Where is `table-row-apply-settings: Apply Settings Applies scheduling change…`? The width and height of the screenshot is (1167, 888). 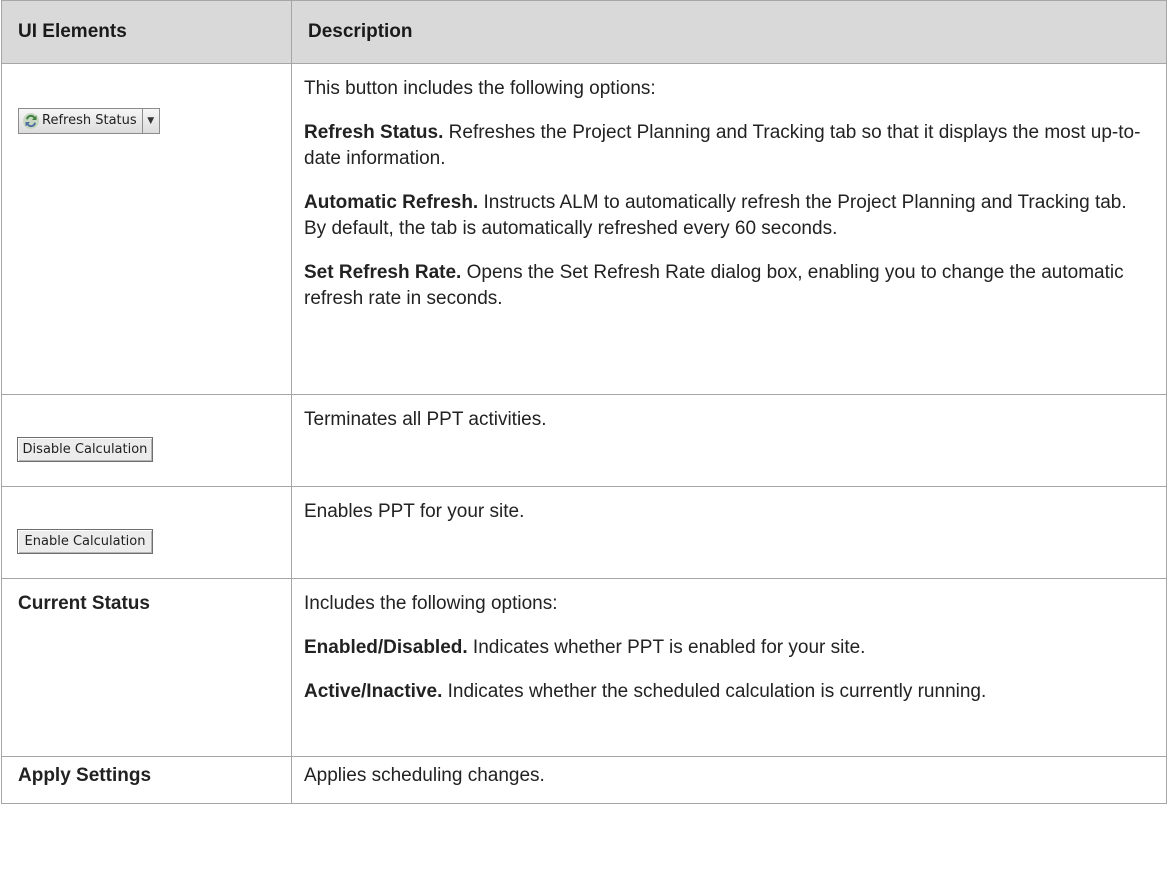
table-row-apply-settings: Apply Settings Applies scheduling change… is located at coordinates (584, 780).